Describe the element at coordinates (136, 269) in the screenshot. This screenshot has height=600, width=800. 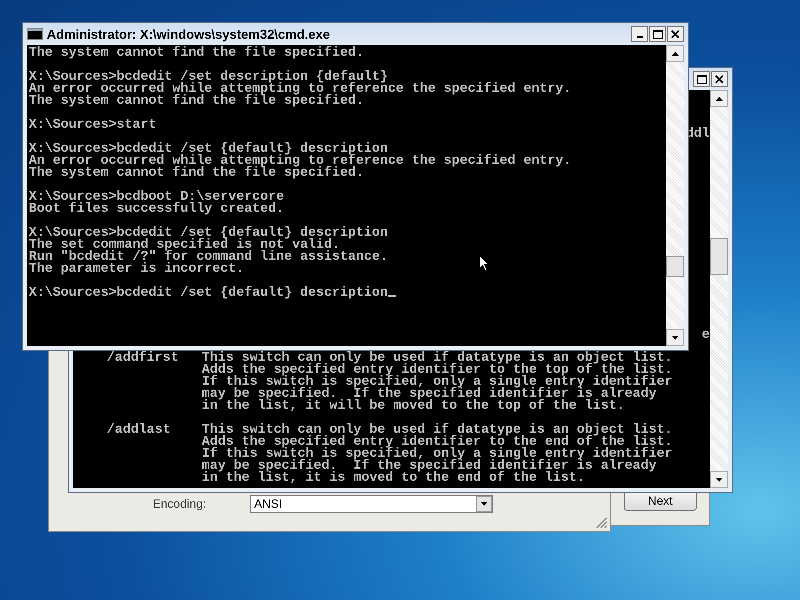
I see `console-text-line: The parameter is incorrect.` at that location.